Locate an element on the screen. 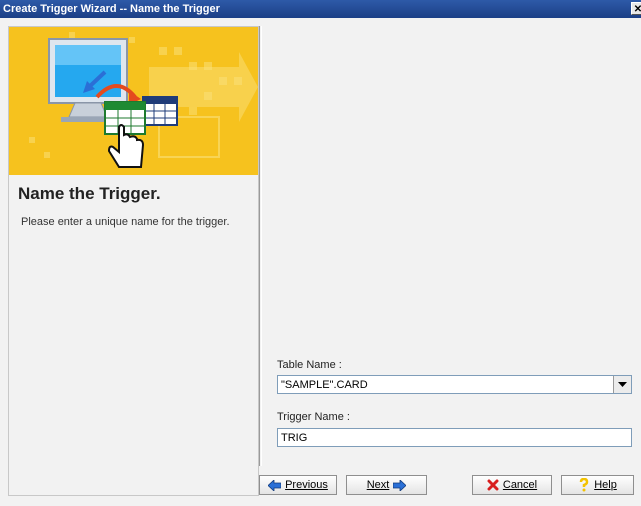 The height and width of the screenshot is (506, 641). table-name-dropdown: "SAMPLE".CARD is located at coordinates (454, 384).